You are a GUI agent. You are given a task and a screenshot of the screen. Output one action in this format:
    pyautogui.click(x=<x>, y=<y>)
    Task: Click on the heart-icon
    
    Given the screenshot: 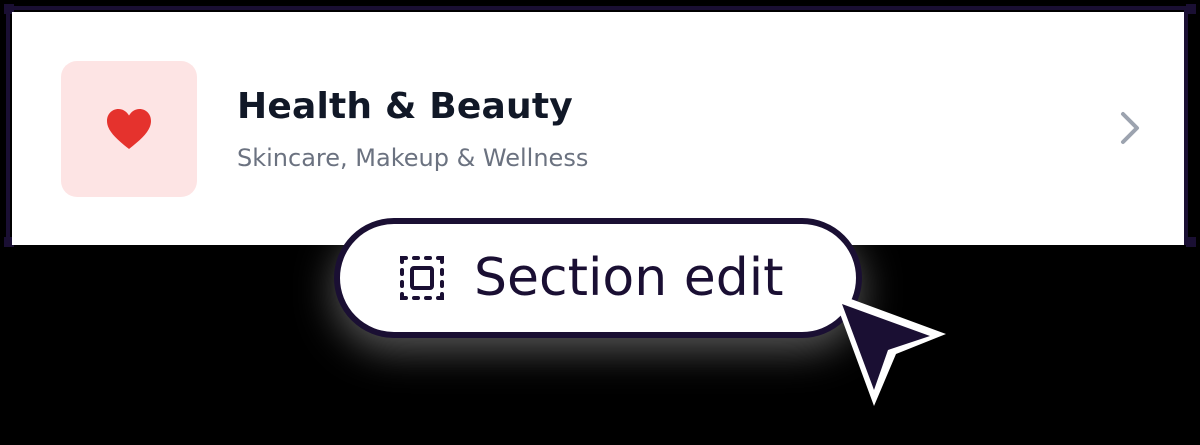 What is the action you would take?
    pyautogui.click(x=129, y=129)
    